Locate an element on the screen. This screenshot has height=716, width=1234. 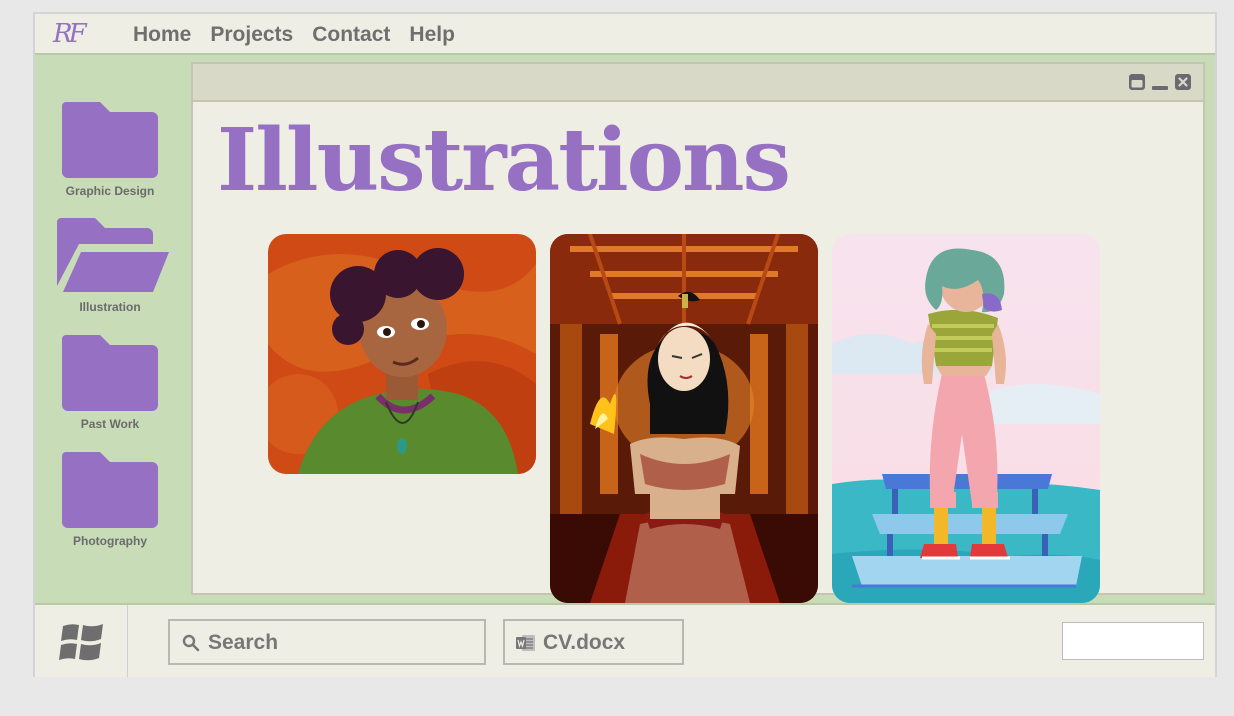
folder-label: Photography is located at coordinates (110, 541).